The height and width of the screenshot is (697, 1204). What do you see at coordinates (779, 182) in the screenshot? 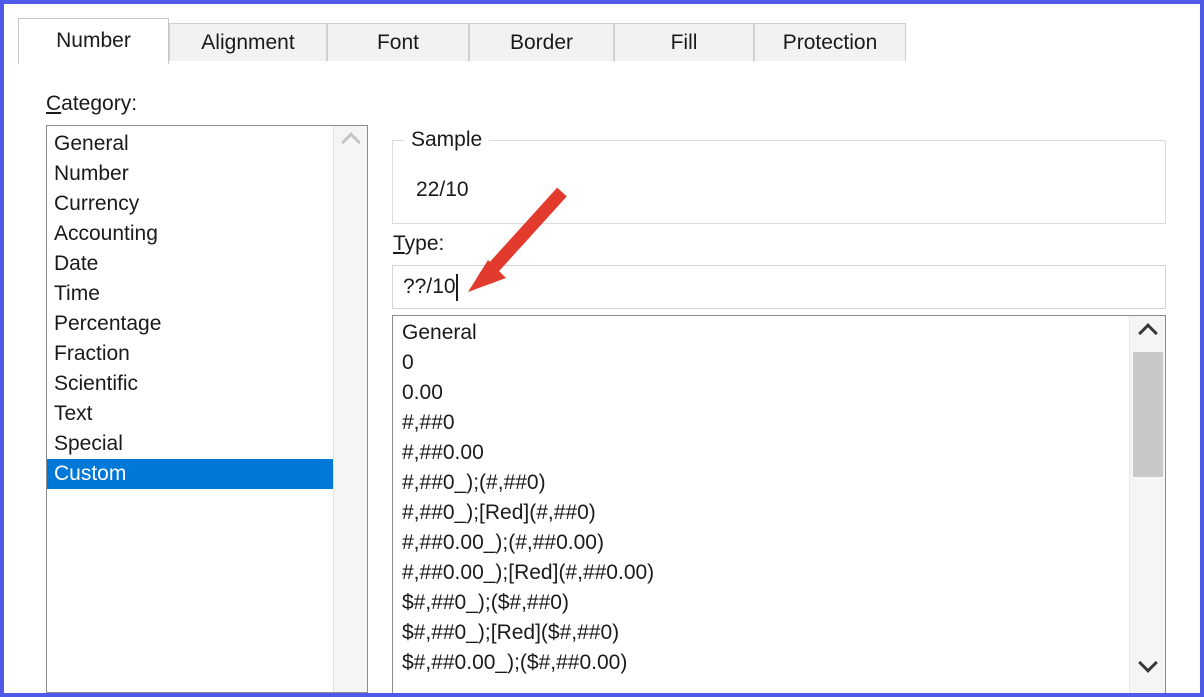
I see `sample-group-box` at bounding box center [779, 182].